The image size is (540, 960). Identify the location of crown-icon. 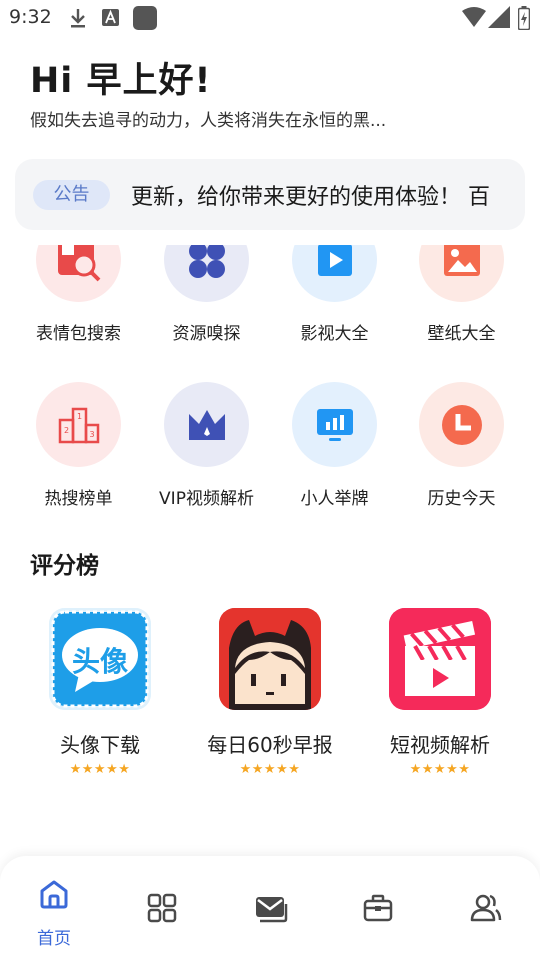
(206, 424).